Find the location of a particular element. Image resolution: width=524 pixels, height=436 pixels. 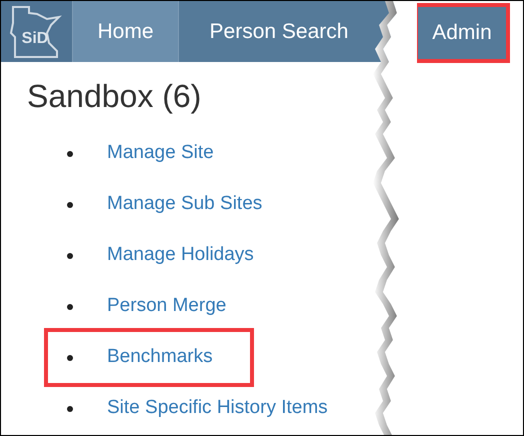

menu-link: Benchmarks is located at coordinates (160, 357).